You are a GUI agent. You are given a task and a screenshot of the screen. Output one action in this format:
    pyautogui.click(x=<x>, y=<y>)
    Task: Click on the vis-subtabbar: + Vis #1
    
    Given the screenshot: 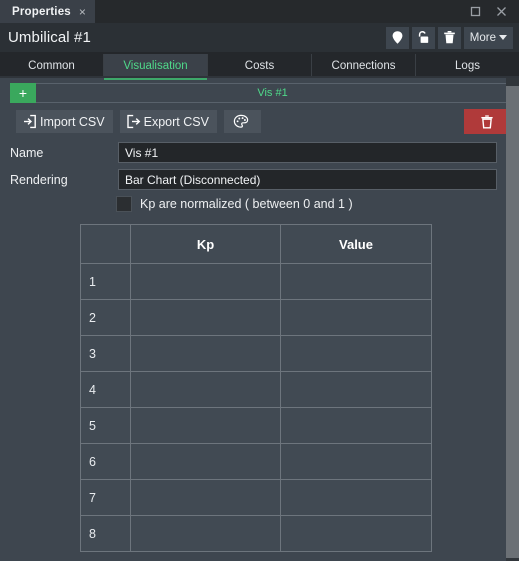 What is the action you would take?
    pyautogui.click(x=259, y=91)
    